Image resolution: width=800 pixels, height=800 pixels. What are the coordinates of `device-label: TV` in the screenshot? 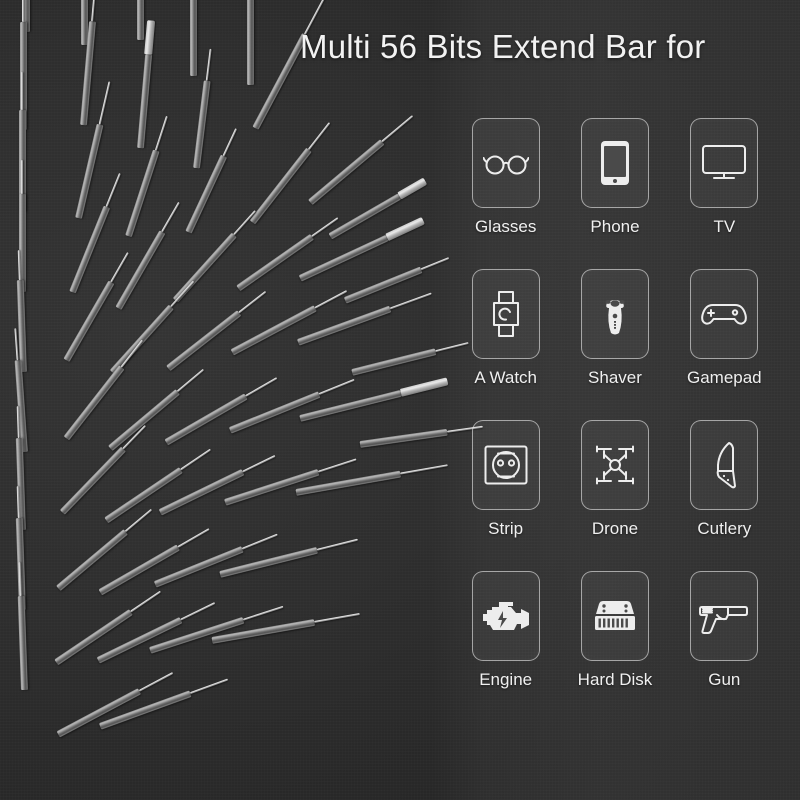 It's located at (724, 226).